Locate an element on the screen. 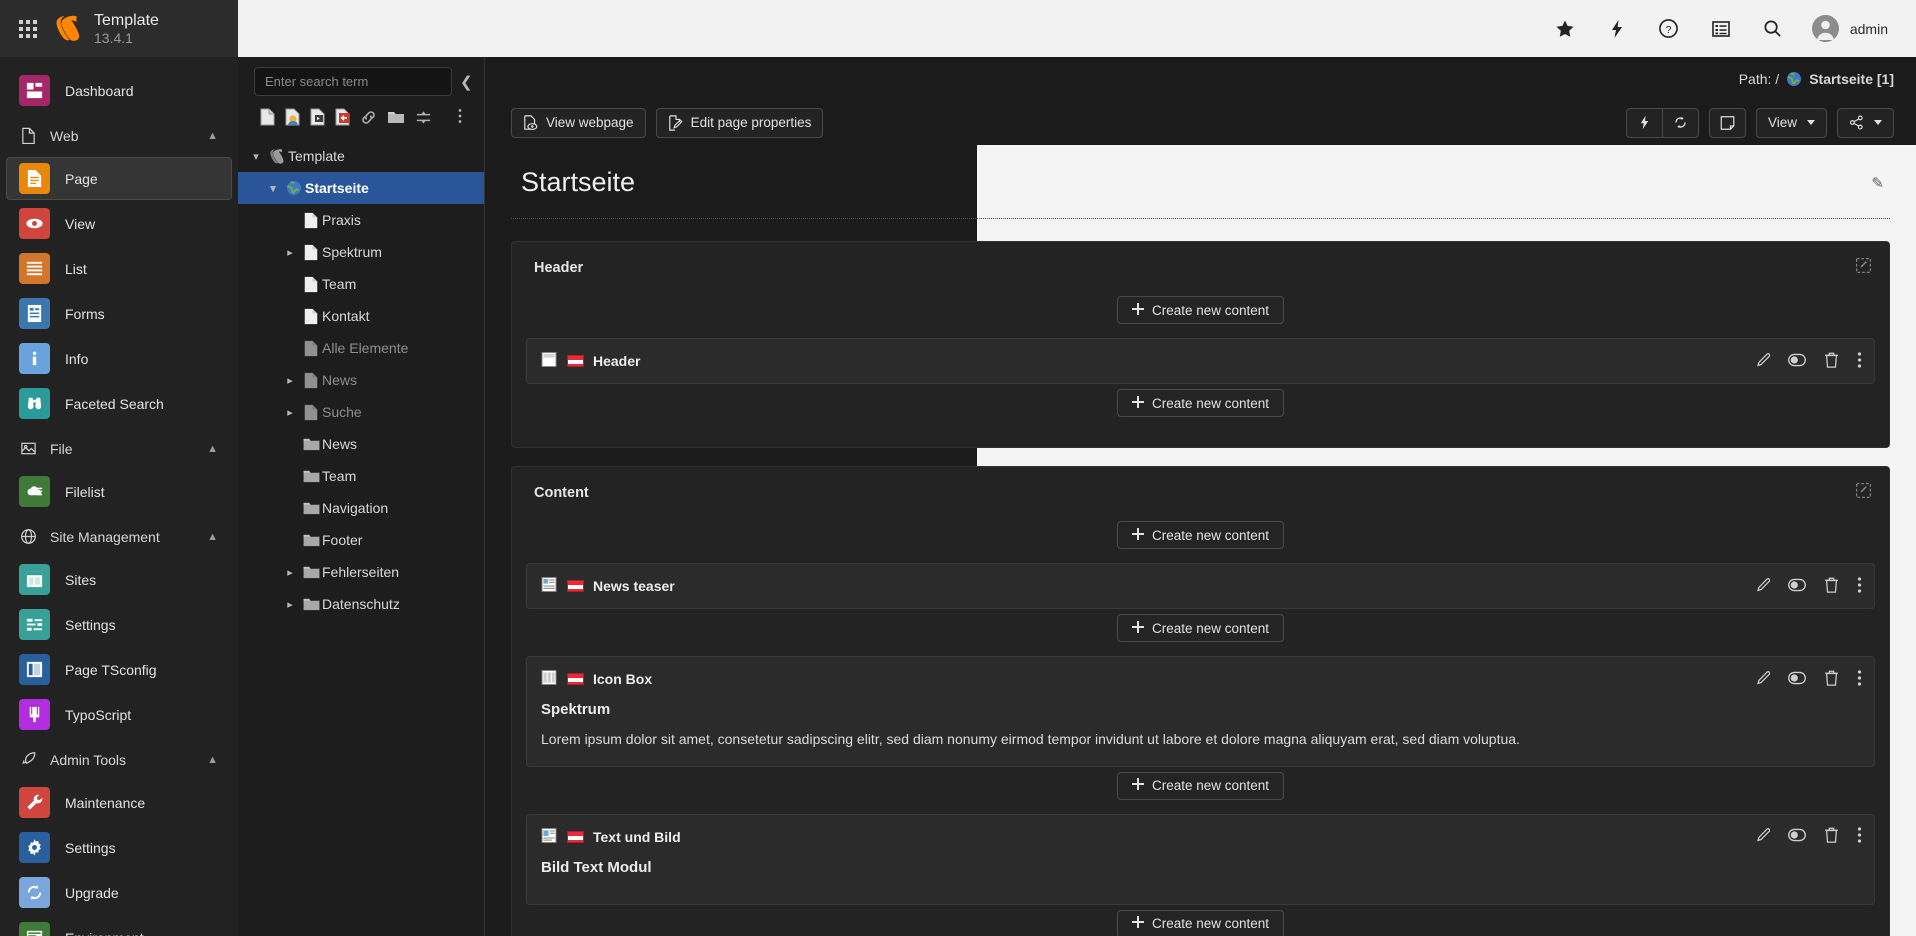 This screenshot has height=936, width=1916. star-icon is located at coordinates (1565, 29).